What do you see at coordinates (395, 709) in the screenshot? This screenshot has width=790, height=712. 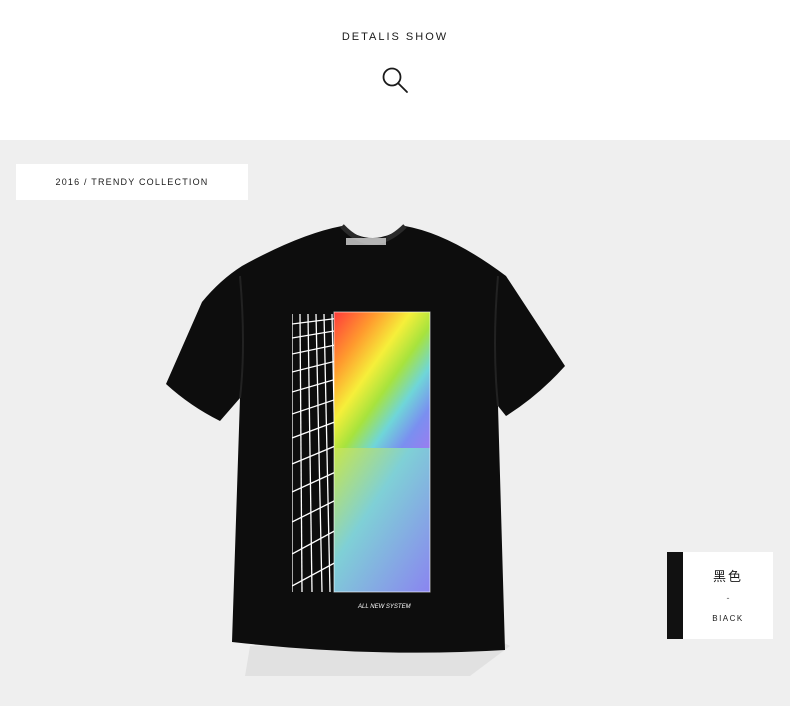 I see `bottom-divider` at bounding box center [395, 709].